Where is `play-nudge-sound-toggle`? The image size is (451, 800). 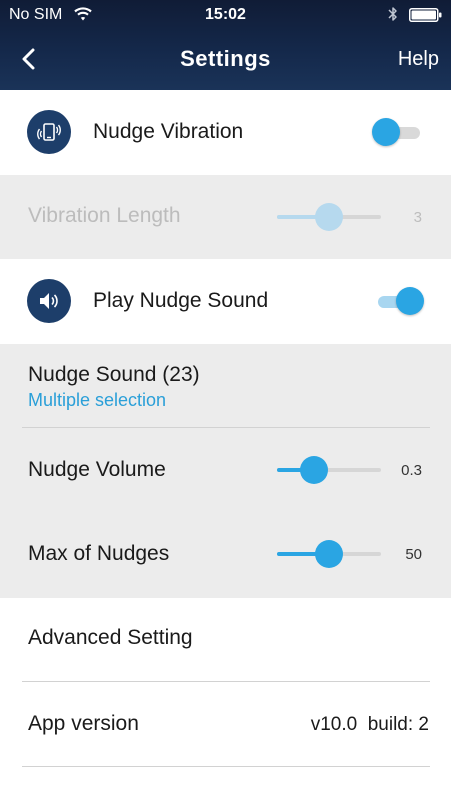 play-nudge-sound-toggle is located at coordinates (398, 301).